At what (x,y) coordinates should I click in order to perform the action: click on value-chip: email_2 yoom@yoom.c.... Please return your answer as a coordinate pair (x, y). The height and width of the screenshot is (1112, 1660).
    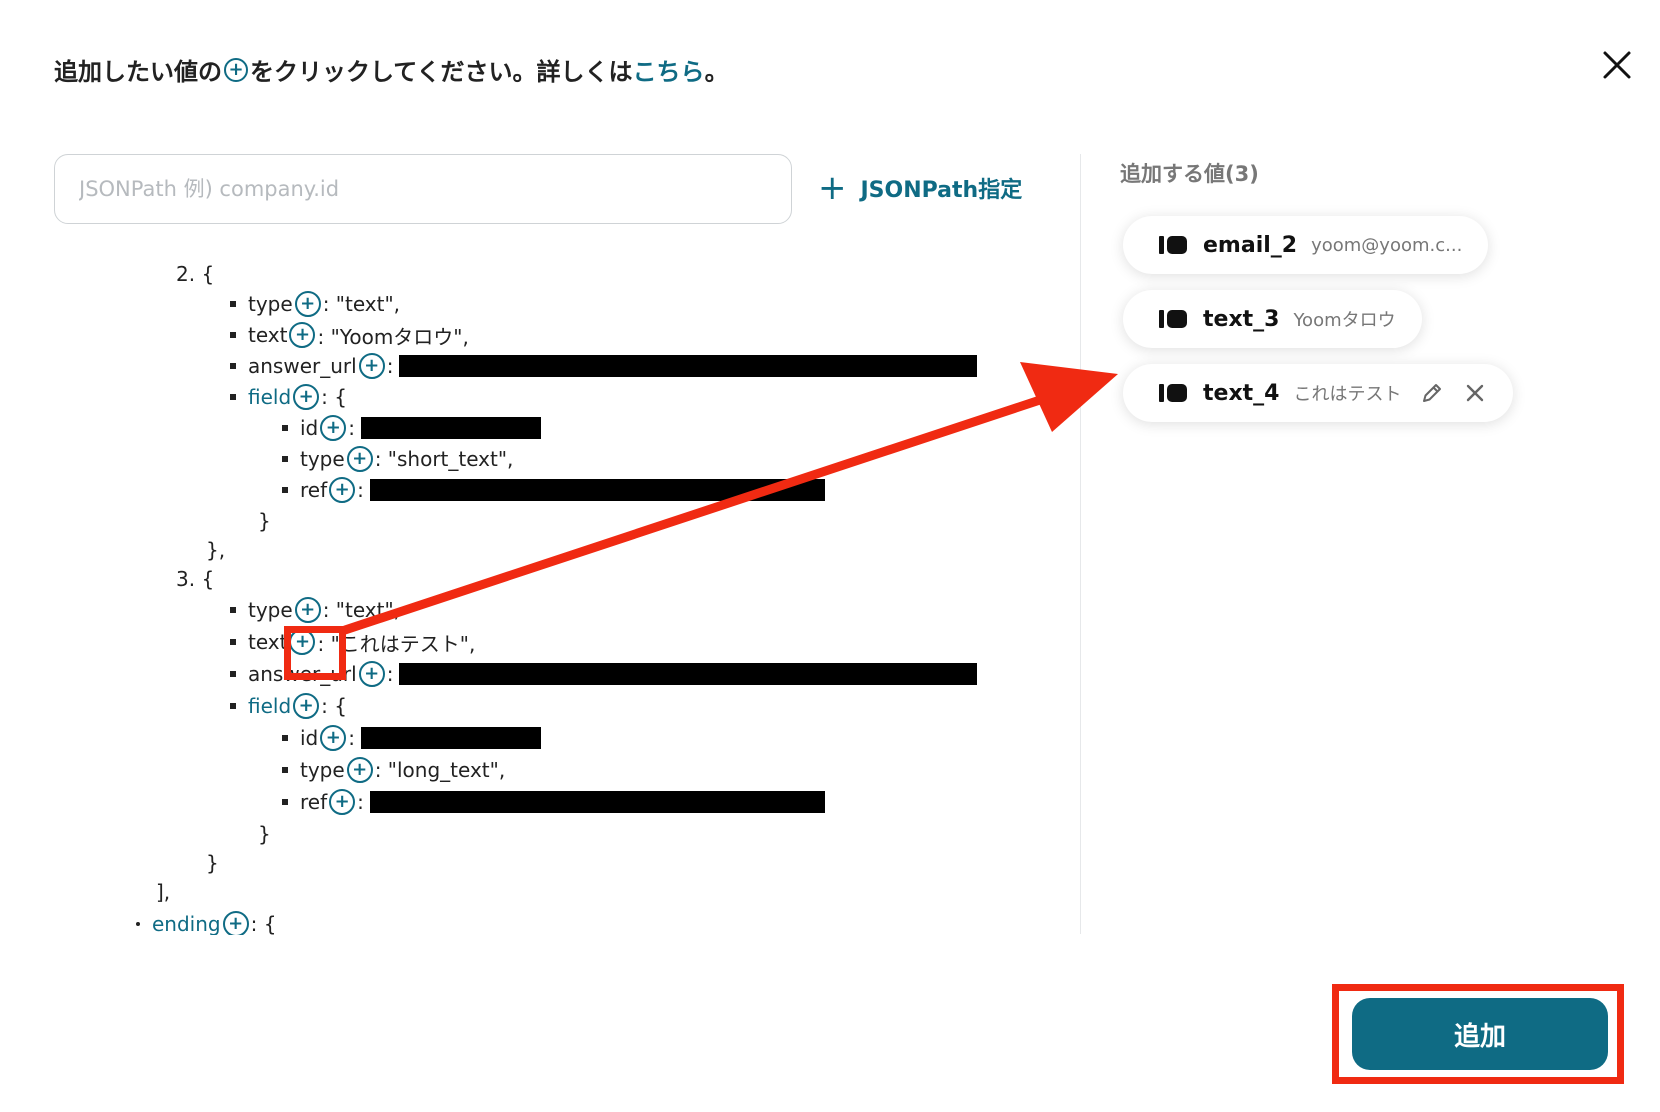
    Looking at the image, I should click on (1306, 245).